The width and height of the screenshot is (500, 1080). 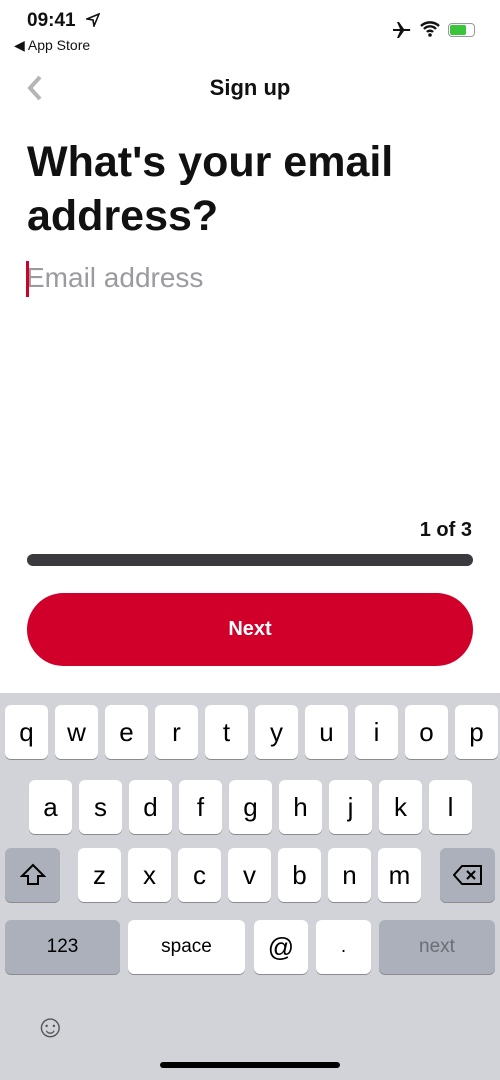 I want to click on heading: What's your email address?, so click(x=210, y=189).